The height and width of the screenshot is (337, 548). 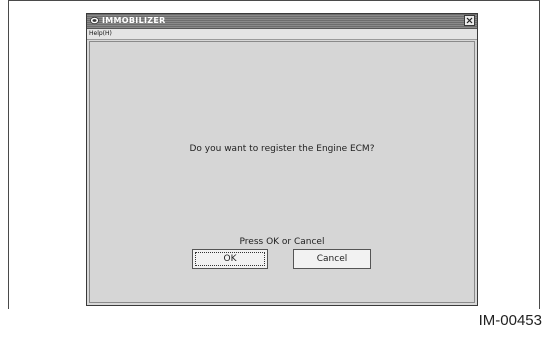 What do you see at coordinates (134, 20) in the screenshot?
I see `window-title: IMMOBILIZER` at bounding box center [134, 20].